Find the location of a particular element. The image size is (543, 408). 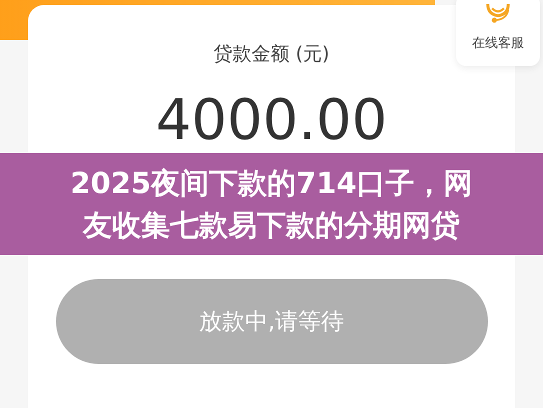

customer-service-button: 在线客服 is located at coordinates (498, 33).